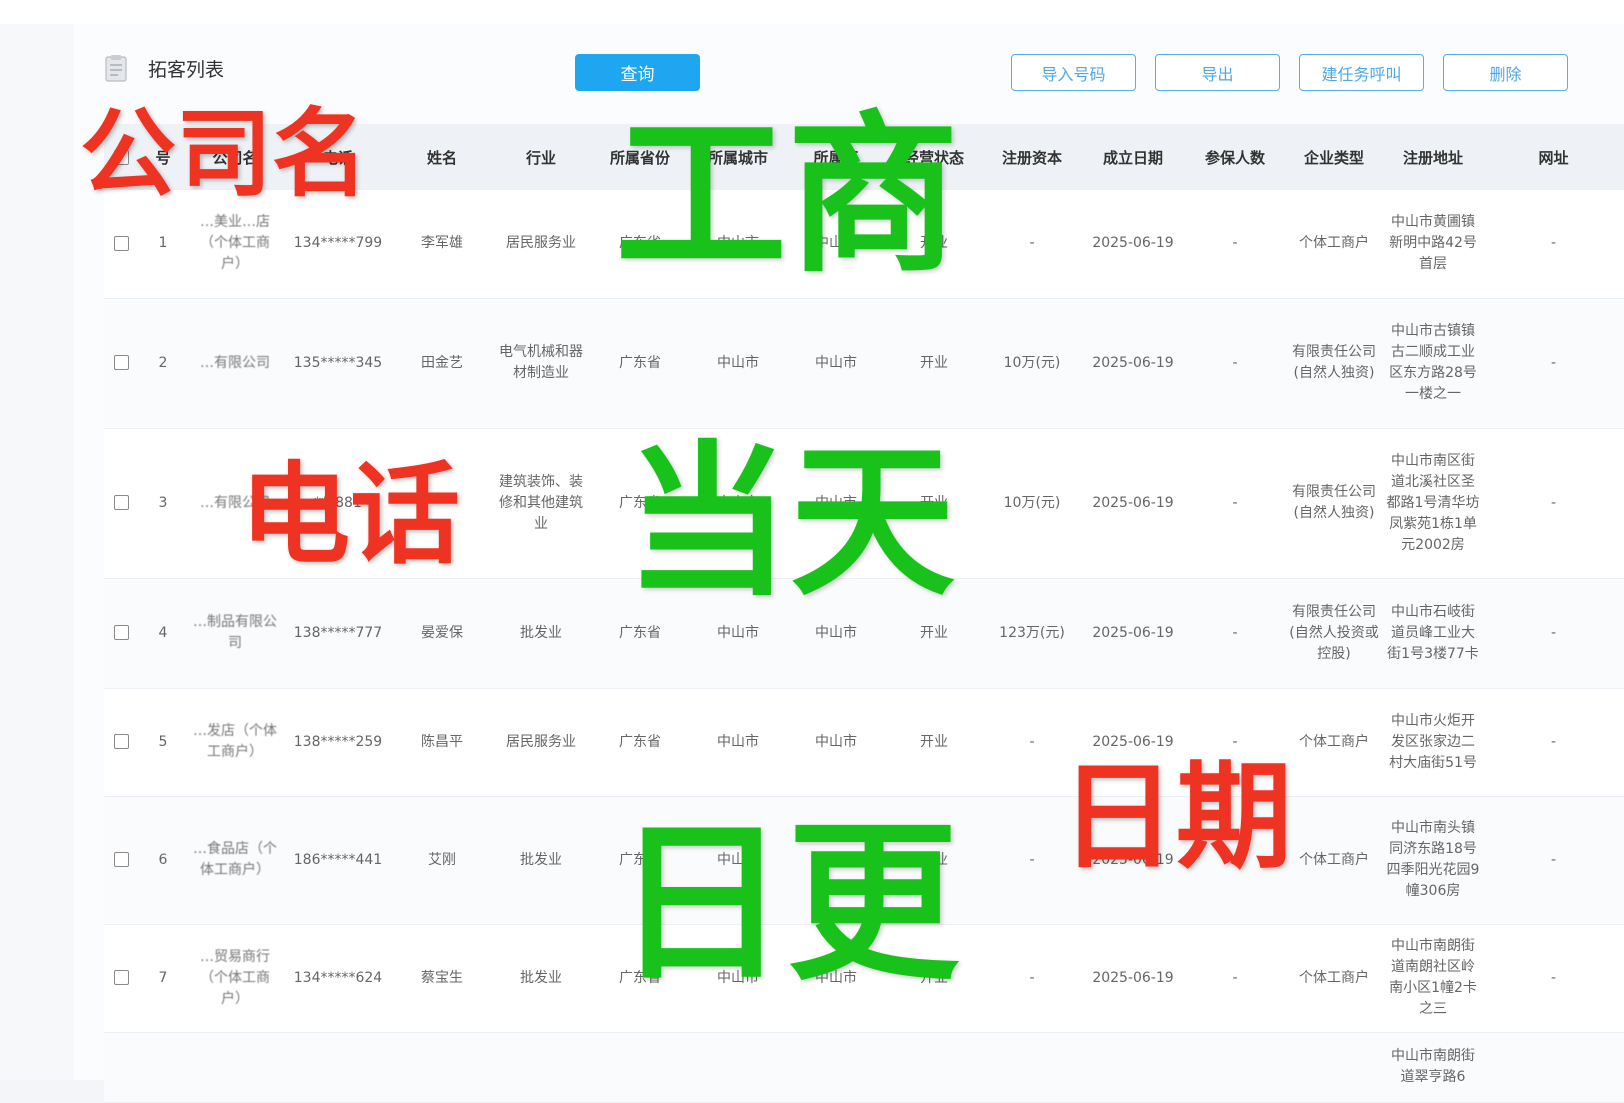  I want to click on import-numbers-button: 导入号码, so click(1073, 72).